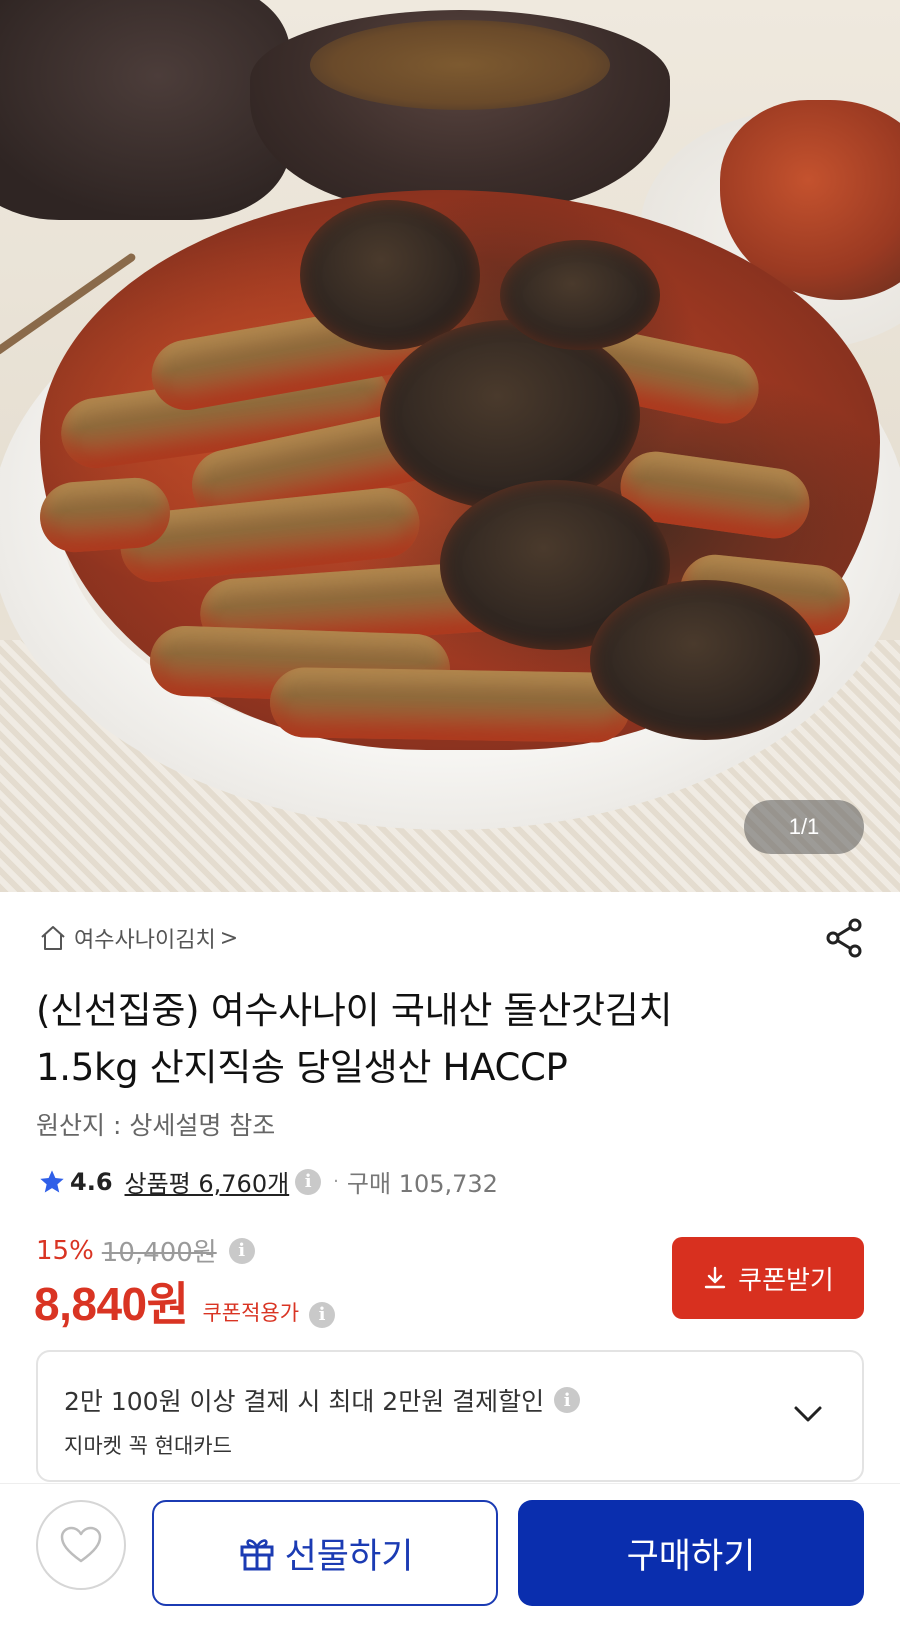 This screenshot has width=900, height=1625. What do you see at coordinates (422, 1184) in the screenshot?
I see `purchase-count: 구매 105,732` at bounding box center [422, 1184].